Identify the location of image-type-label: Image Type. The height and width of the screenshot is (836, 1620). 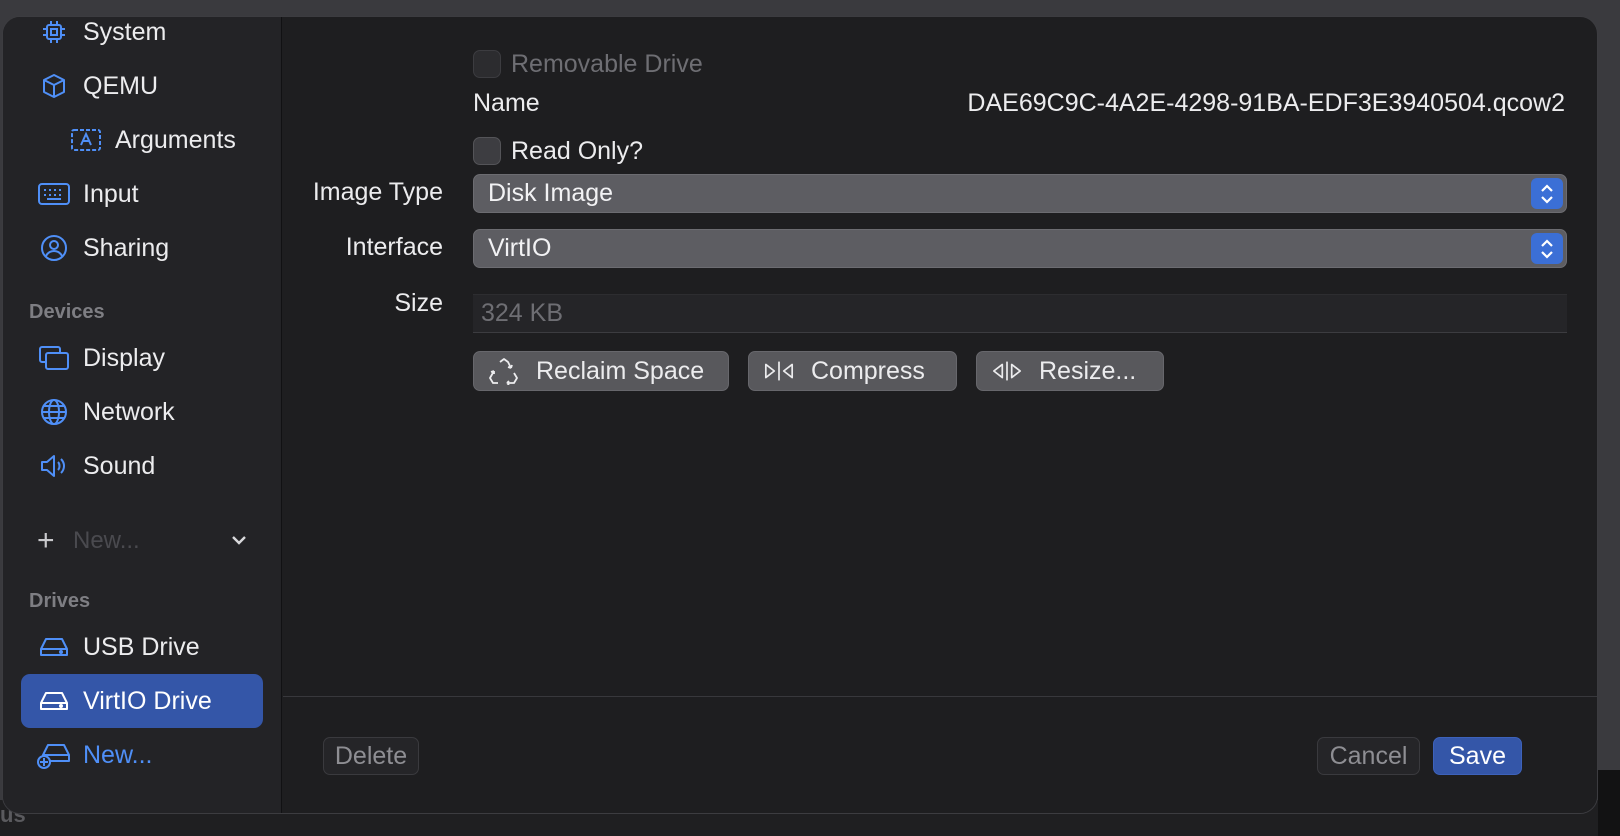
(377, 192).